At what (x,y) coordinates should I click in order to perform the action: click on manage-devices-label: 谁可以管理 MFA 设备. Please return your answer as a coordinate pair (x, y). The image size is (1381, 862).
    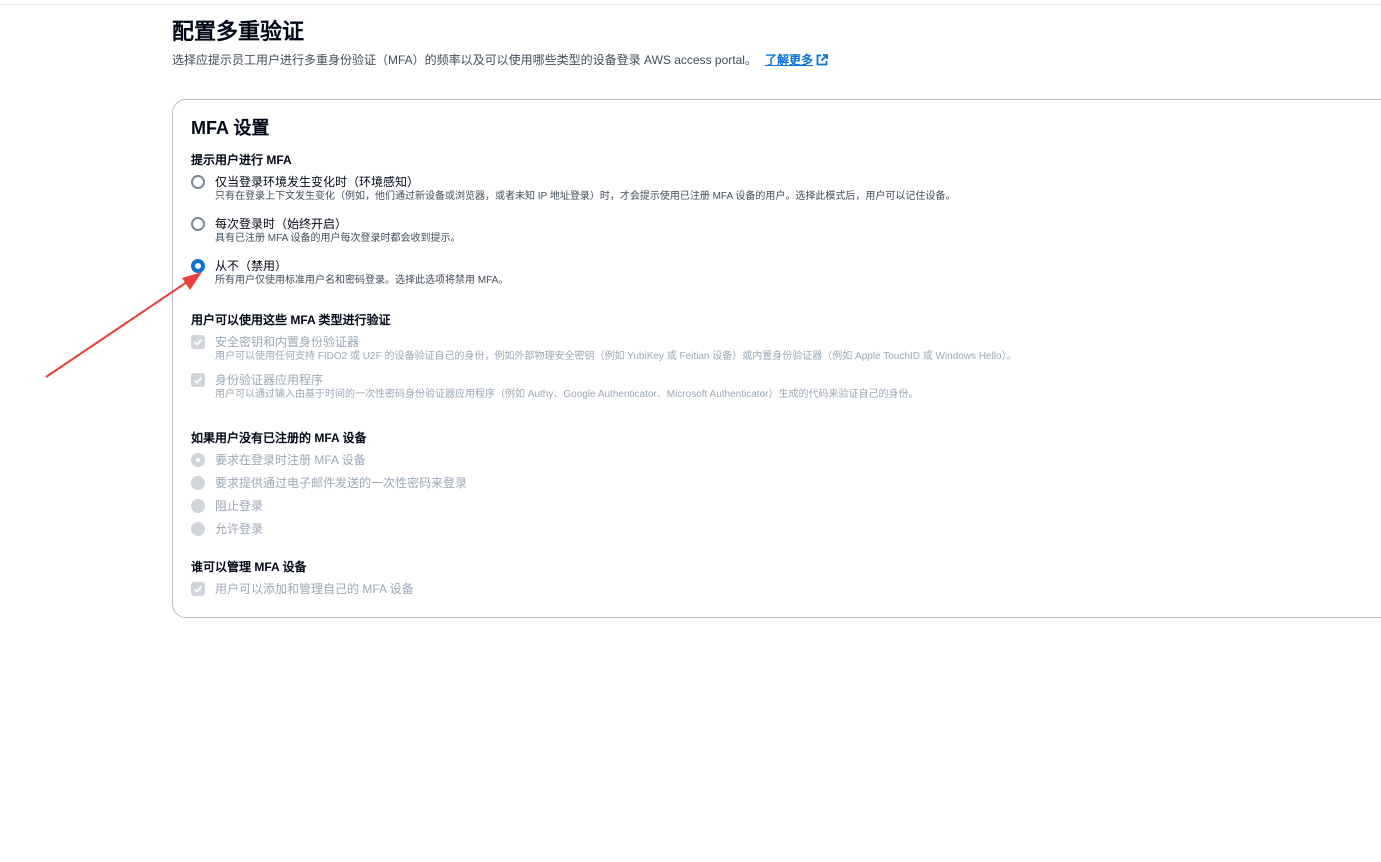
    Looking at the image, I should click on (249, 567).